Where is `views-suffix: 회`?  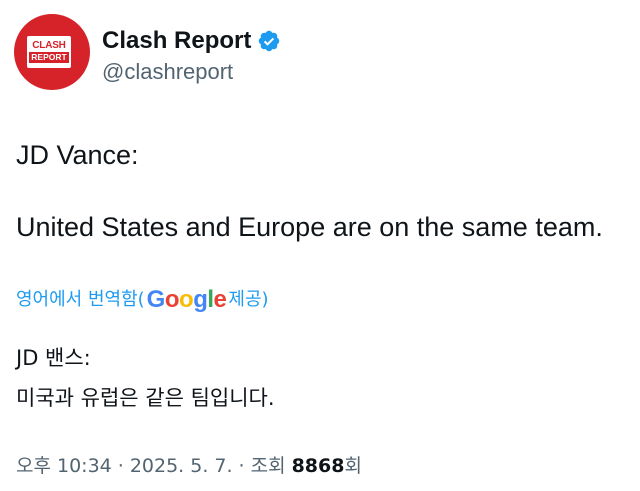
views-suffix: 회 is located at coordinates (353, 466).